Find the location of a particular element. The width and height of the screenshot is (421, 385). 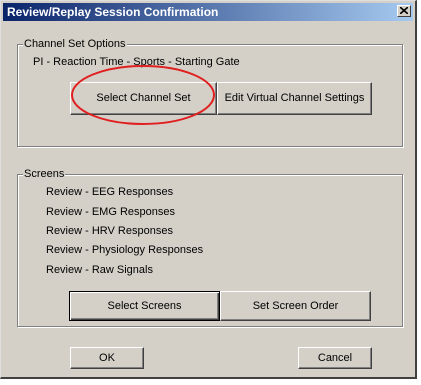

edit-virtual-channel-settings-button: Edit Virtual Channel Settings is located at coordinates (294, 98).